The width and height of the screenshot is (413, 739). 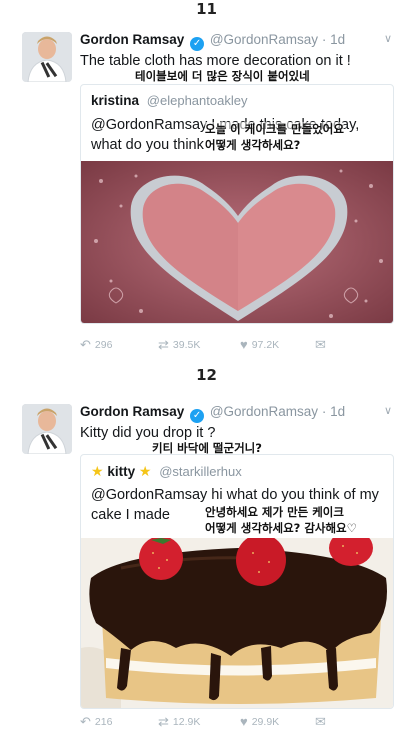 I want to click on retweet-count: 39.5K, so click(x=186, y=345).